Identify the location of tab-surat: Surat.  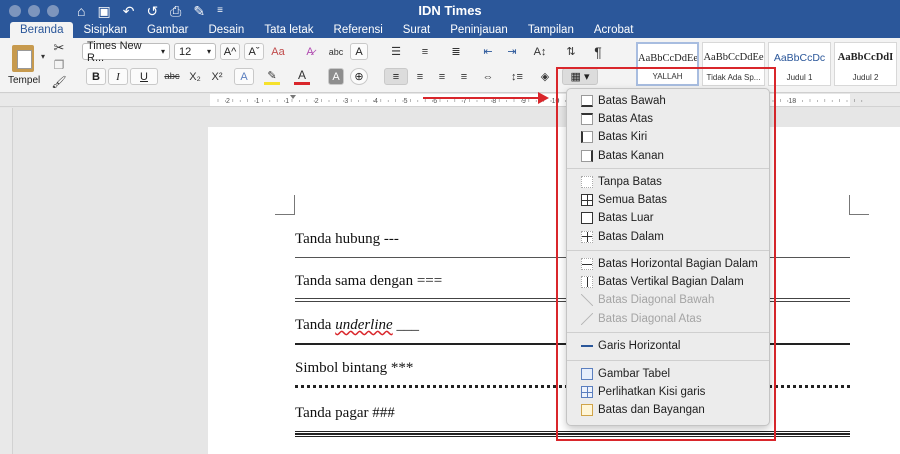
(417, 30).